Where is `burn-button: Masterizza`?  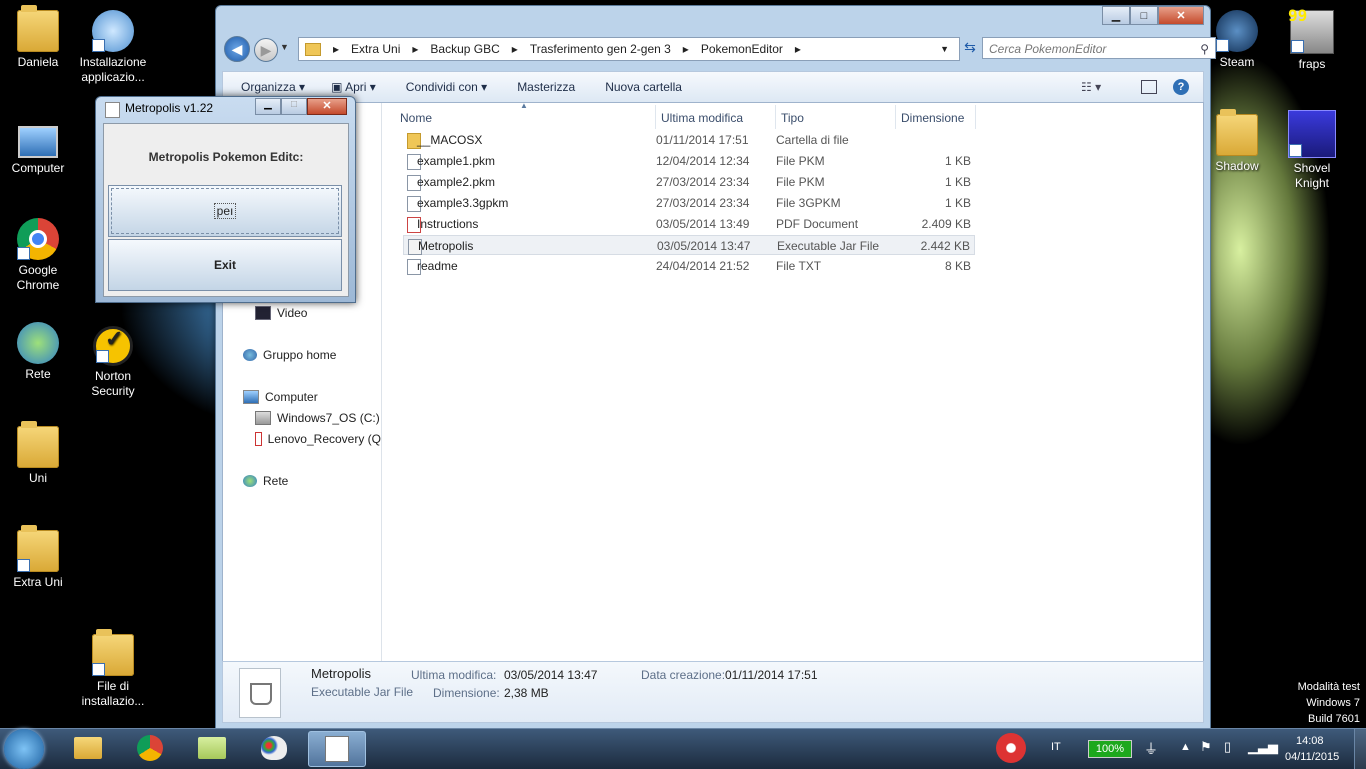
burn-button: Masterizza is located at coordinates (546, 87).